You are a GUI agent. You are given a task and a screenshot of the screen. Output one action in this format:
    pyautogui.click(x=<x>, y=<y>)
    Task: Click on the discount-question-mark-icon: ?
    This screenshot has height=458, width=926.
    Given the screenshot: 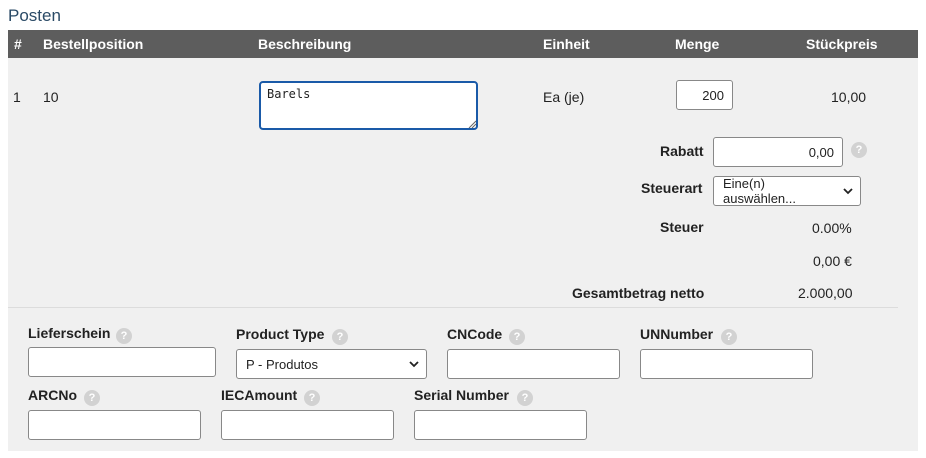 What is the action you would take?
    pyautogui.click(x=859, y=150)
    